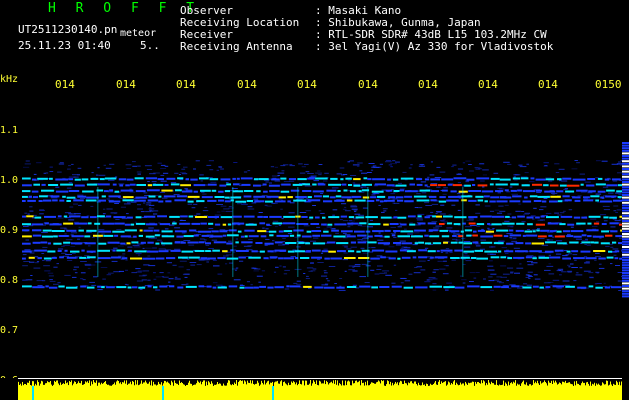 This screenshot has width=629, height=400. Describe the element at coordinates (608, 84) in the screenshot. I see `time-tick-label: 0150` at that location.